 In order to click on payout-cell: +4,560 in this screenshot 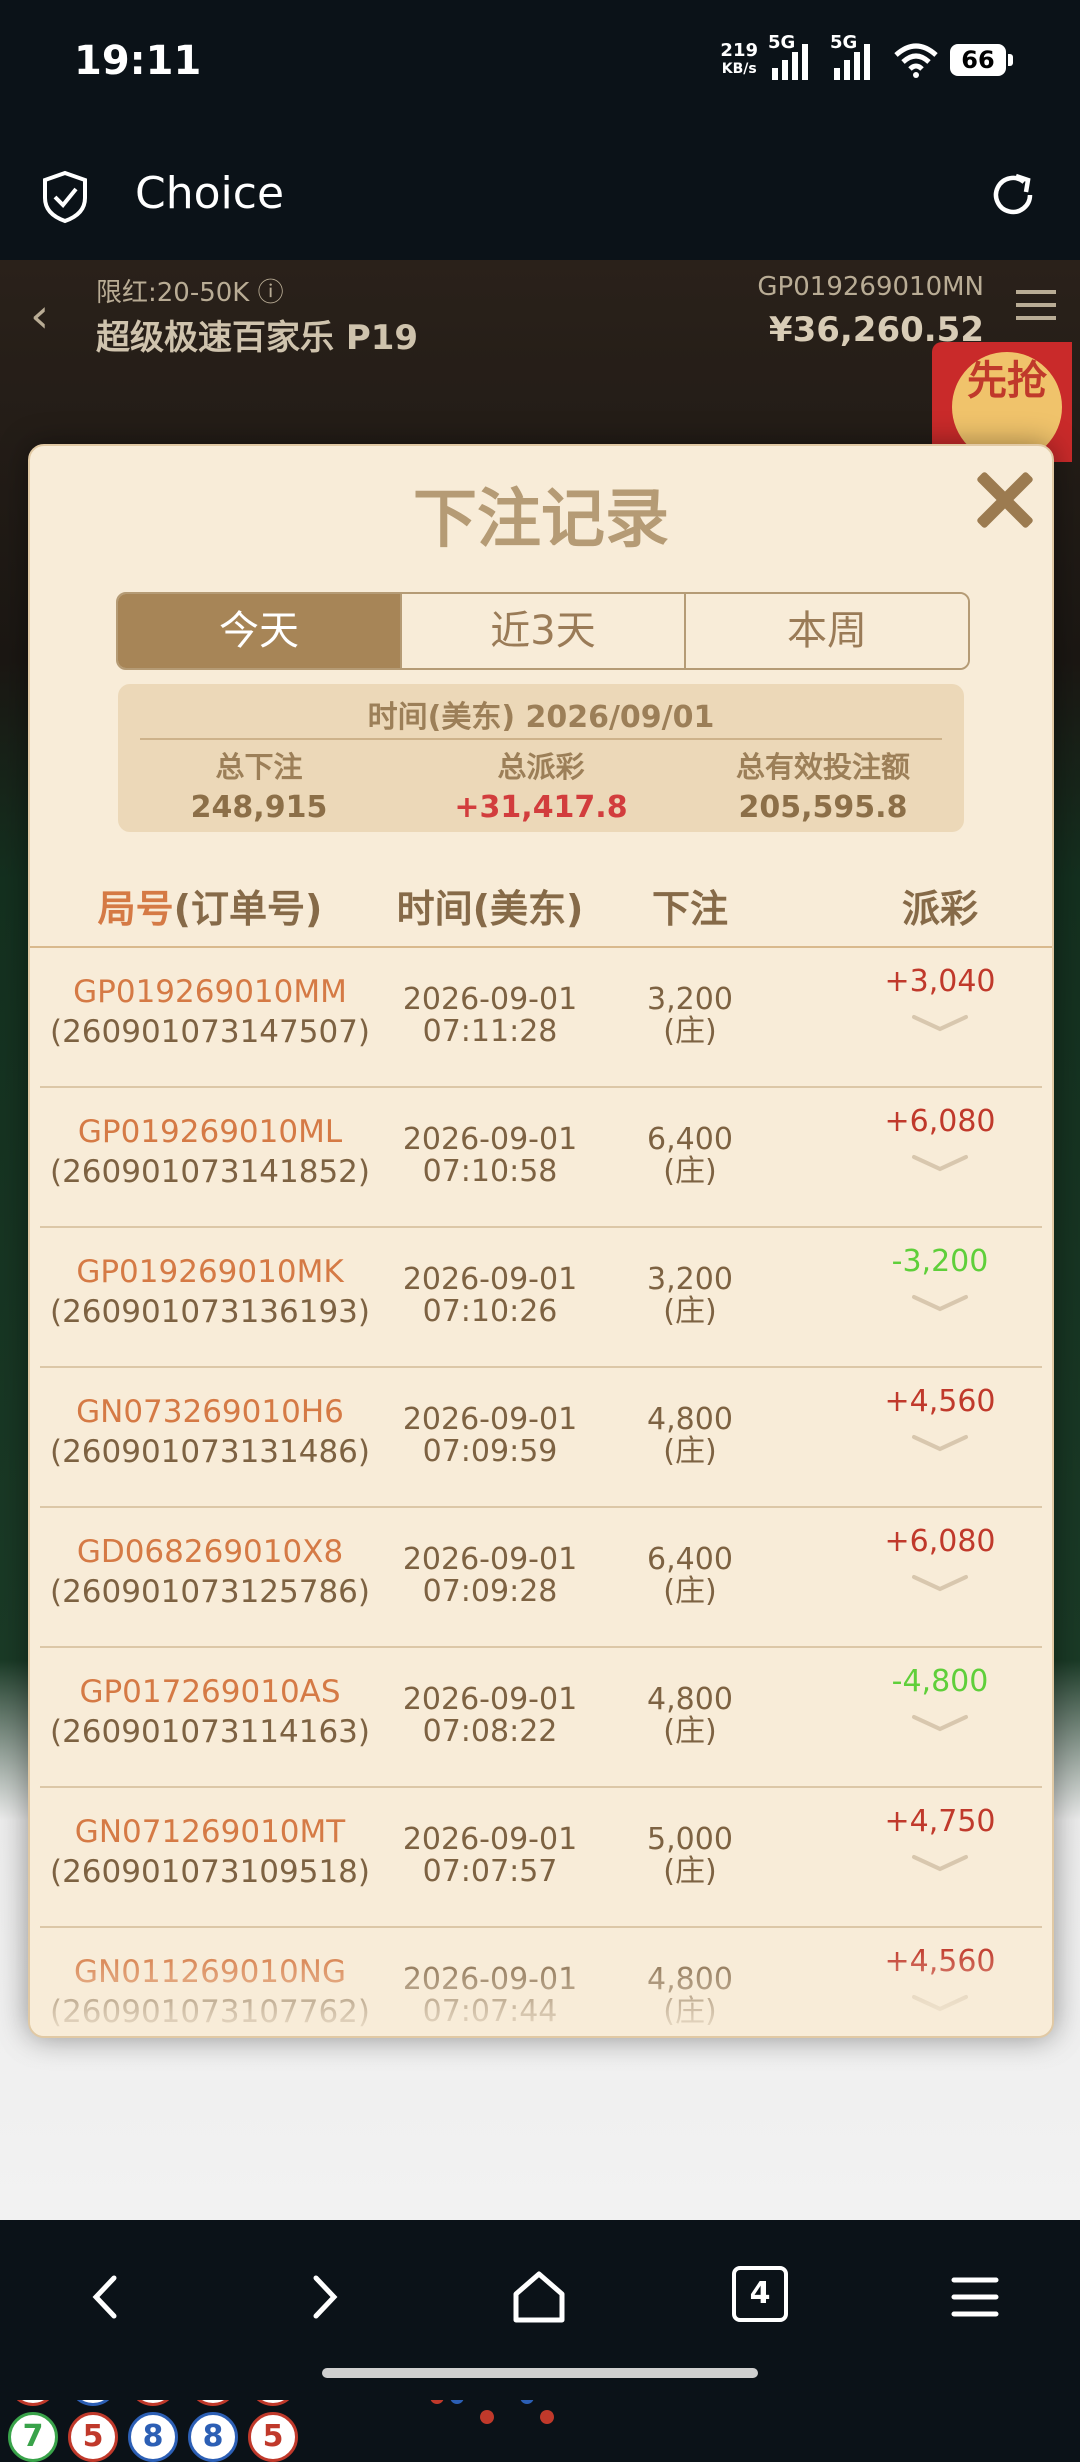, I will do `click(940, 1418)`.